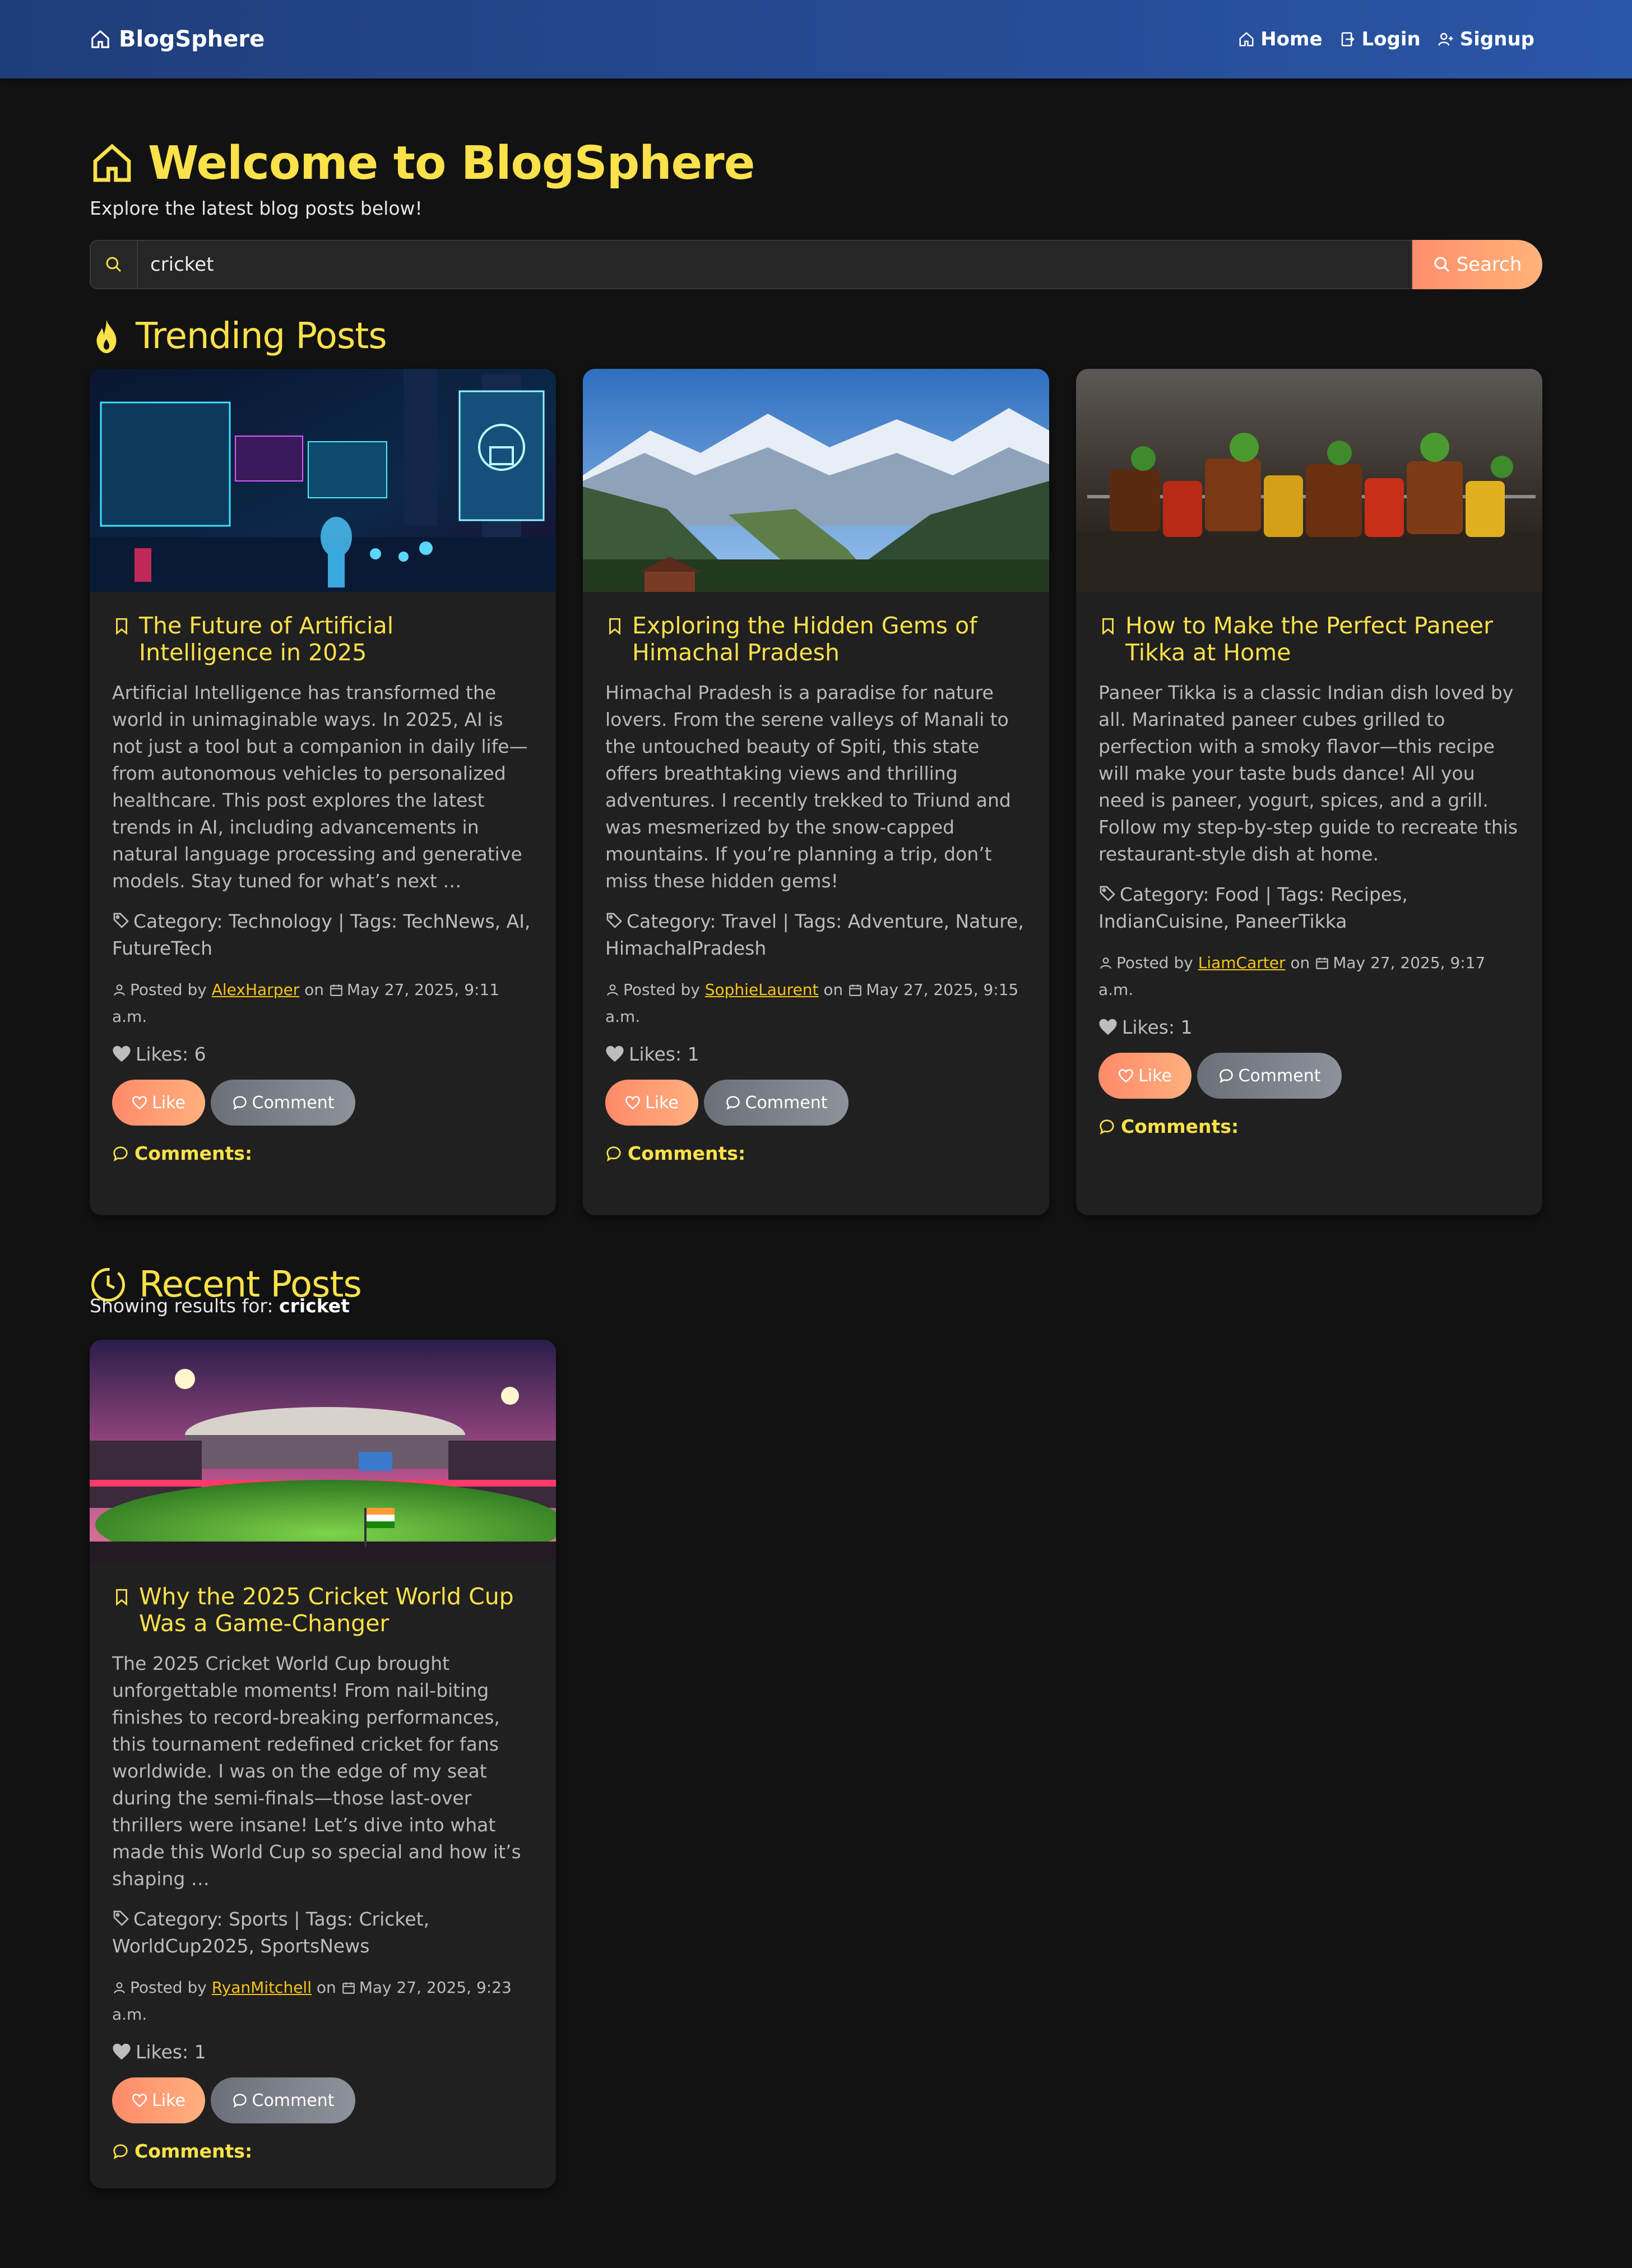 The image size is (1632, 2268). I want to click on showing-prefix: Showing results for:, so click(181, 1306).